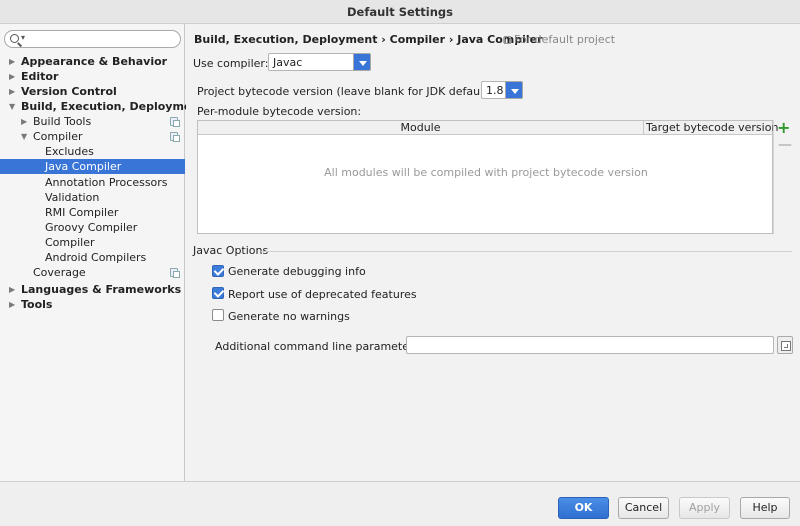 The width and height of the screenshot is (800, 526). What do you see at coordinates (583, 508) in the screenshot?
I see `ok-button: OK` at bounding box center [583, 508].